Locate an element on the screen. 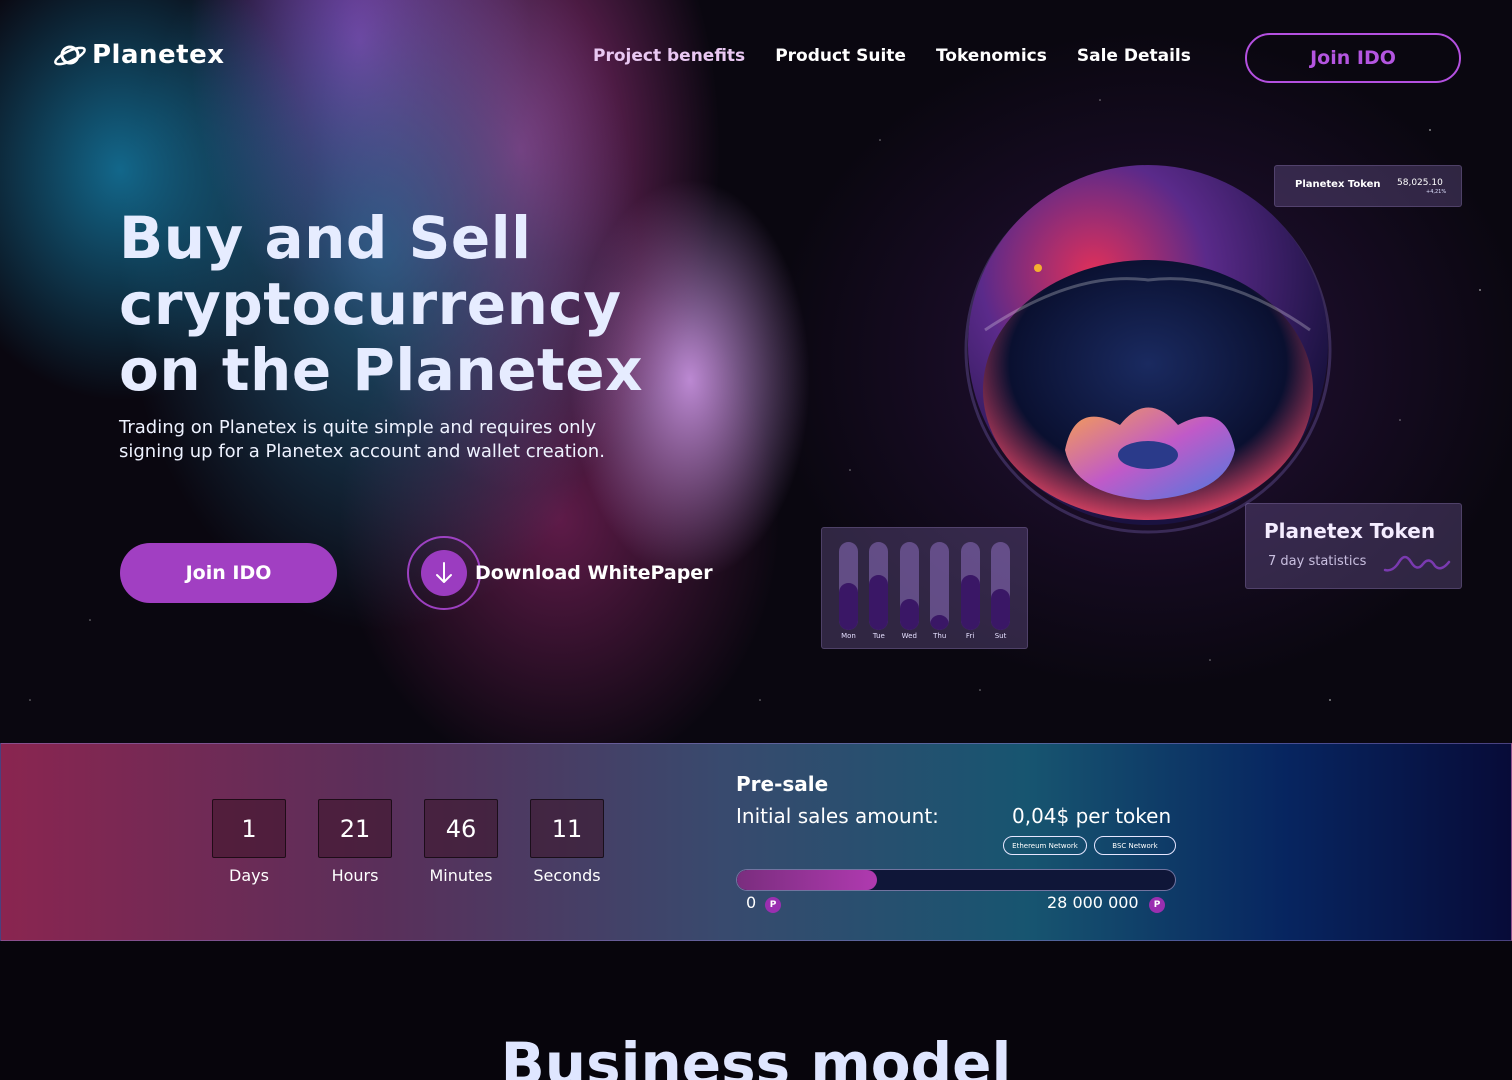 Image resolution: width=1512 pixels, height=1080 pixels. nav-sale-details: Sale Details is located at coordinates (1134, 56).